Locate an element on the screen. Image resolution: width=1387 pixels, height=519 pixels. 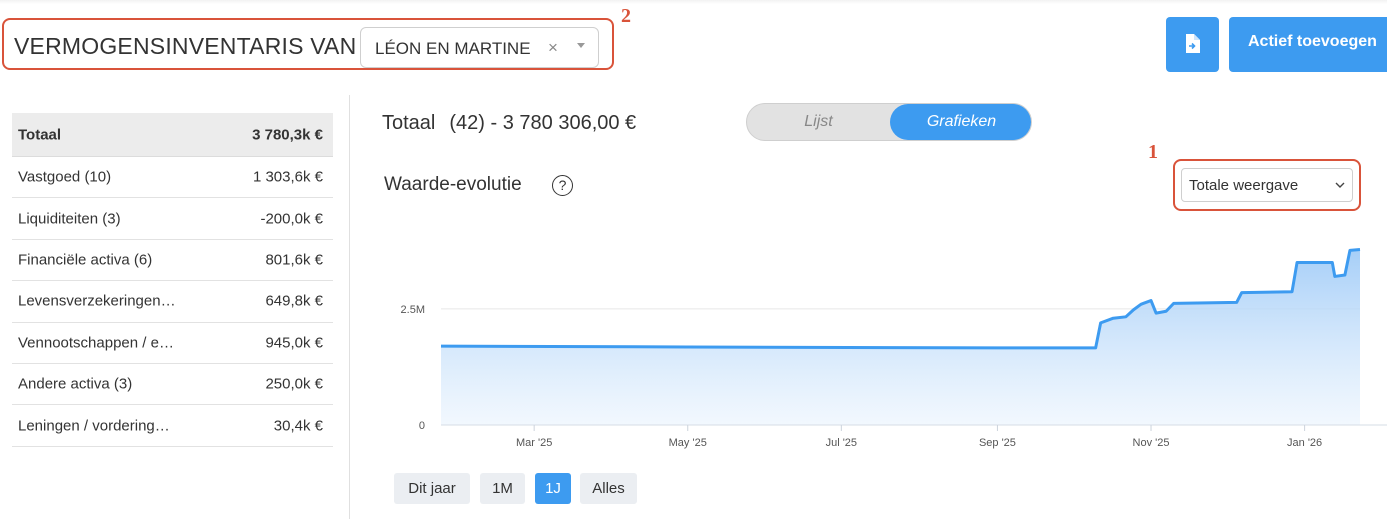
summary-row-label: Vastgoed (10) is located at coordinates (65, 177).